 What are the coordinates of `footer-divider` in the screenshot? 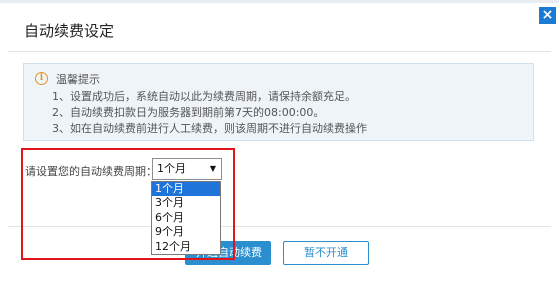 It's located at (279, 226).